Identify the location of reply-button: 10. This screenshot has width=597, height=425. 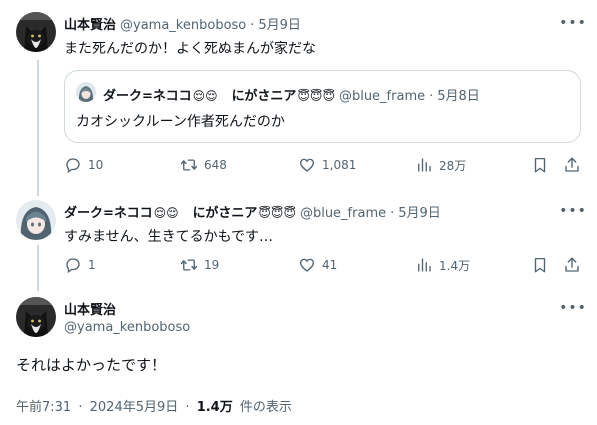
(83, 165).